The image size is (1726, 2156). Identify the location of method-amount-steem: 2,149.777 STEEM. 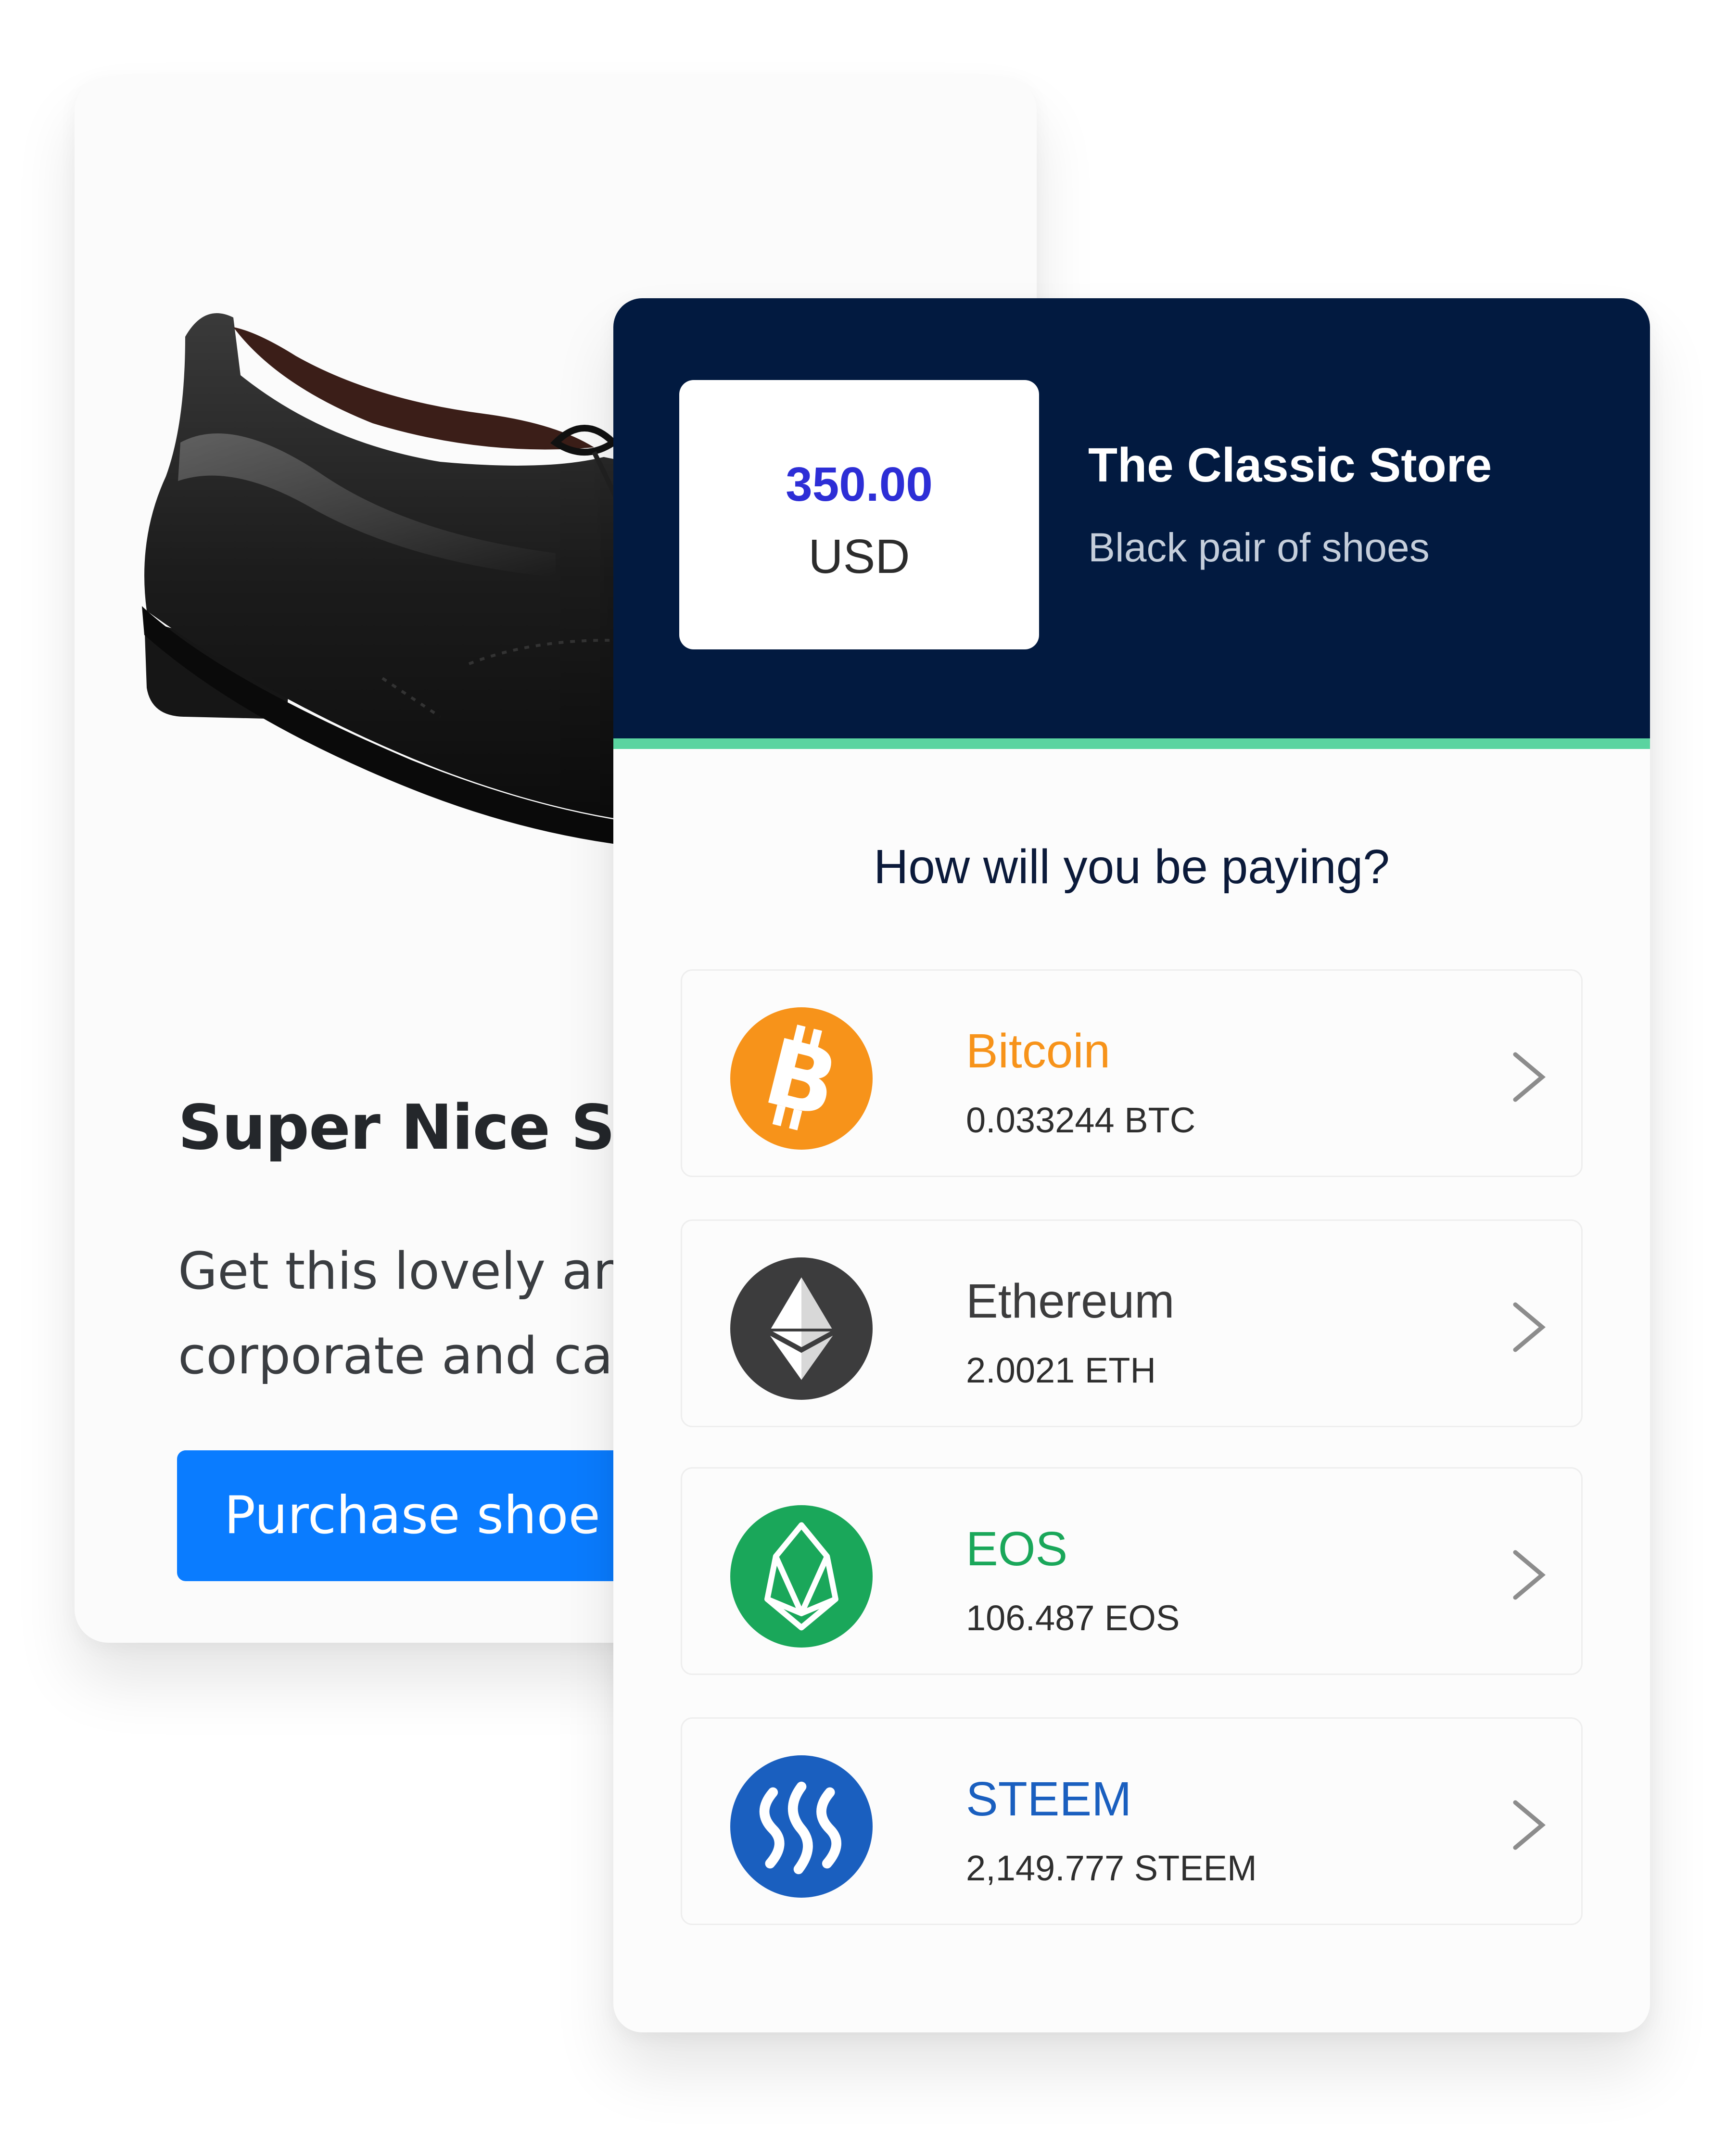
(1111, 1868).